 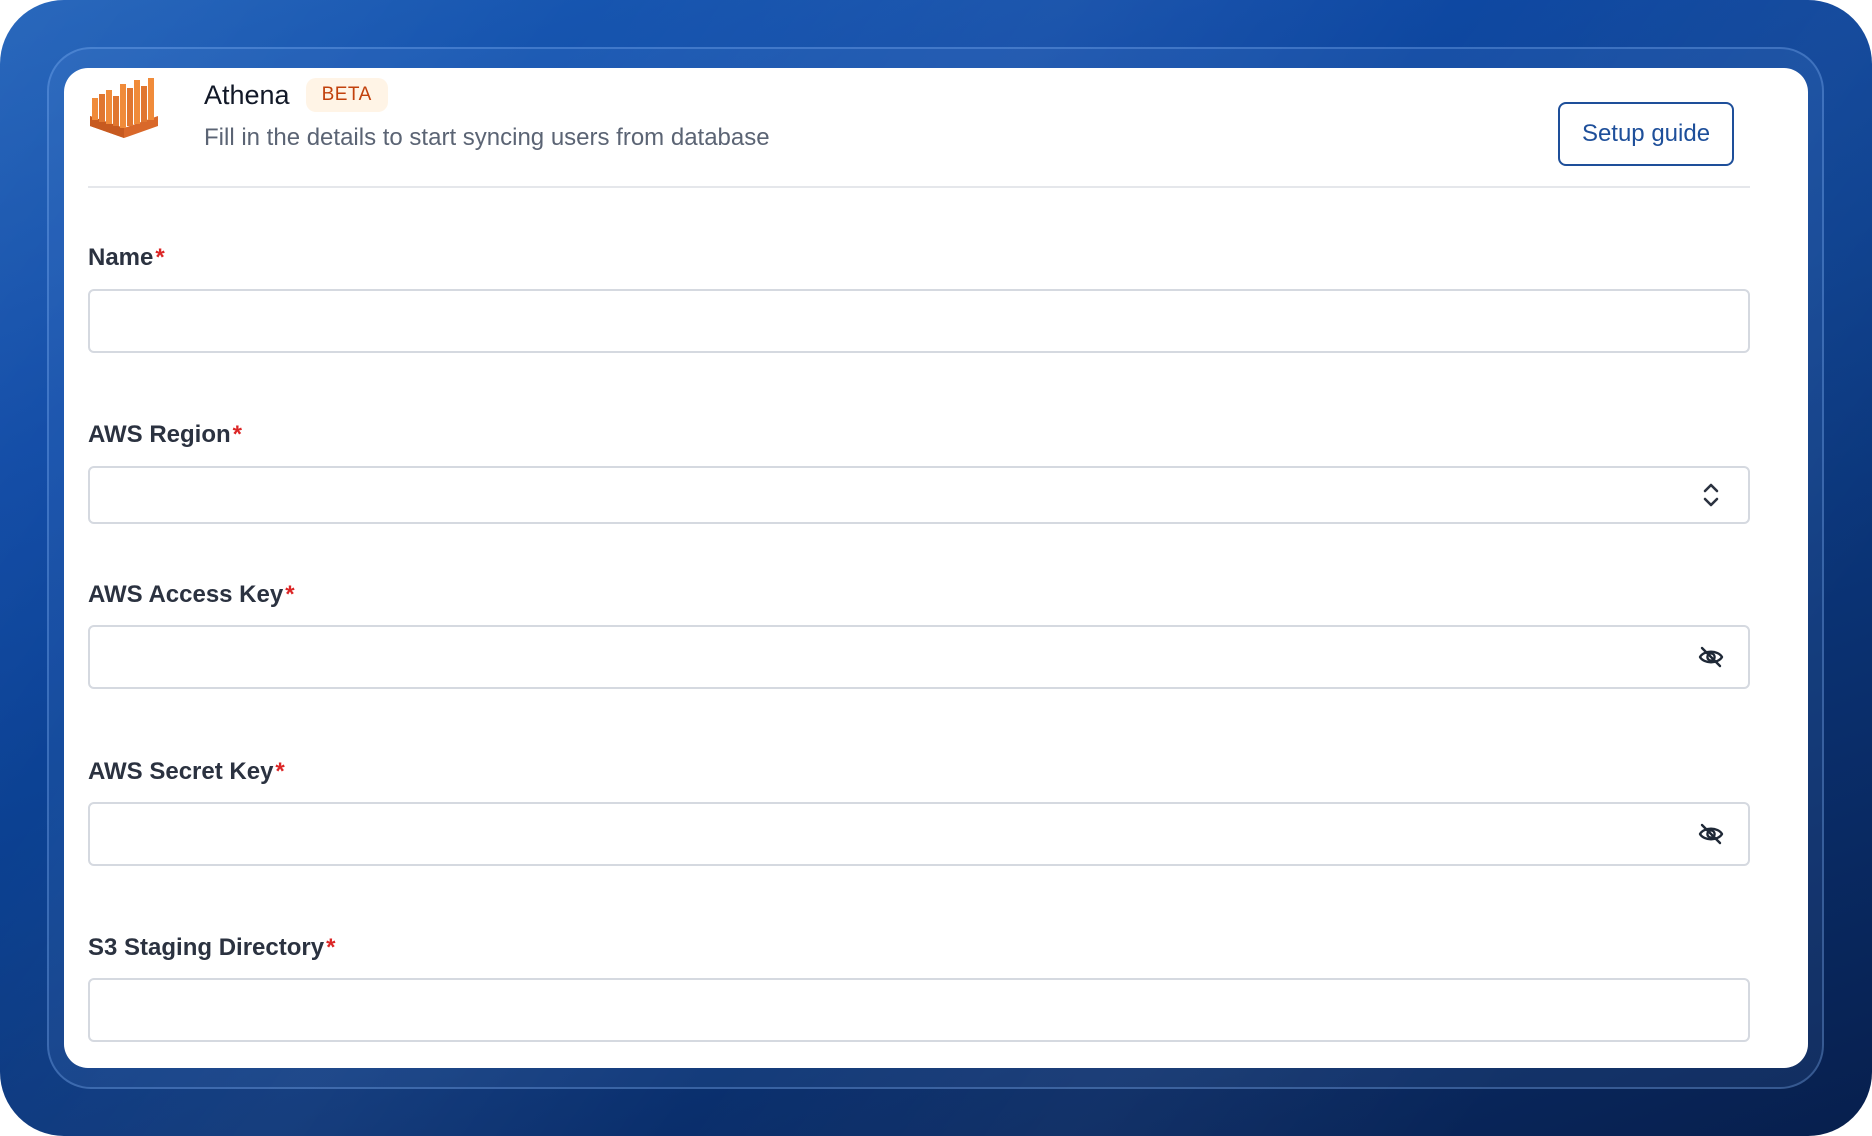 What do you see at coordinates (1646, 134) in the screenshot?
I see `setup-guide-button: Setup guide` at bounding box center [1646, 134].